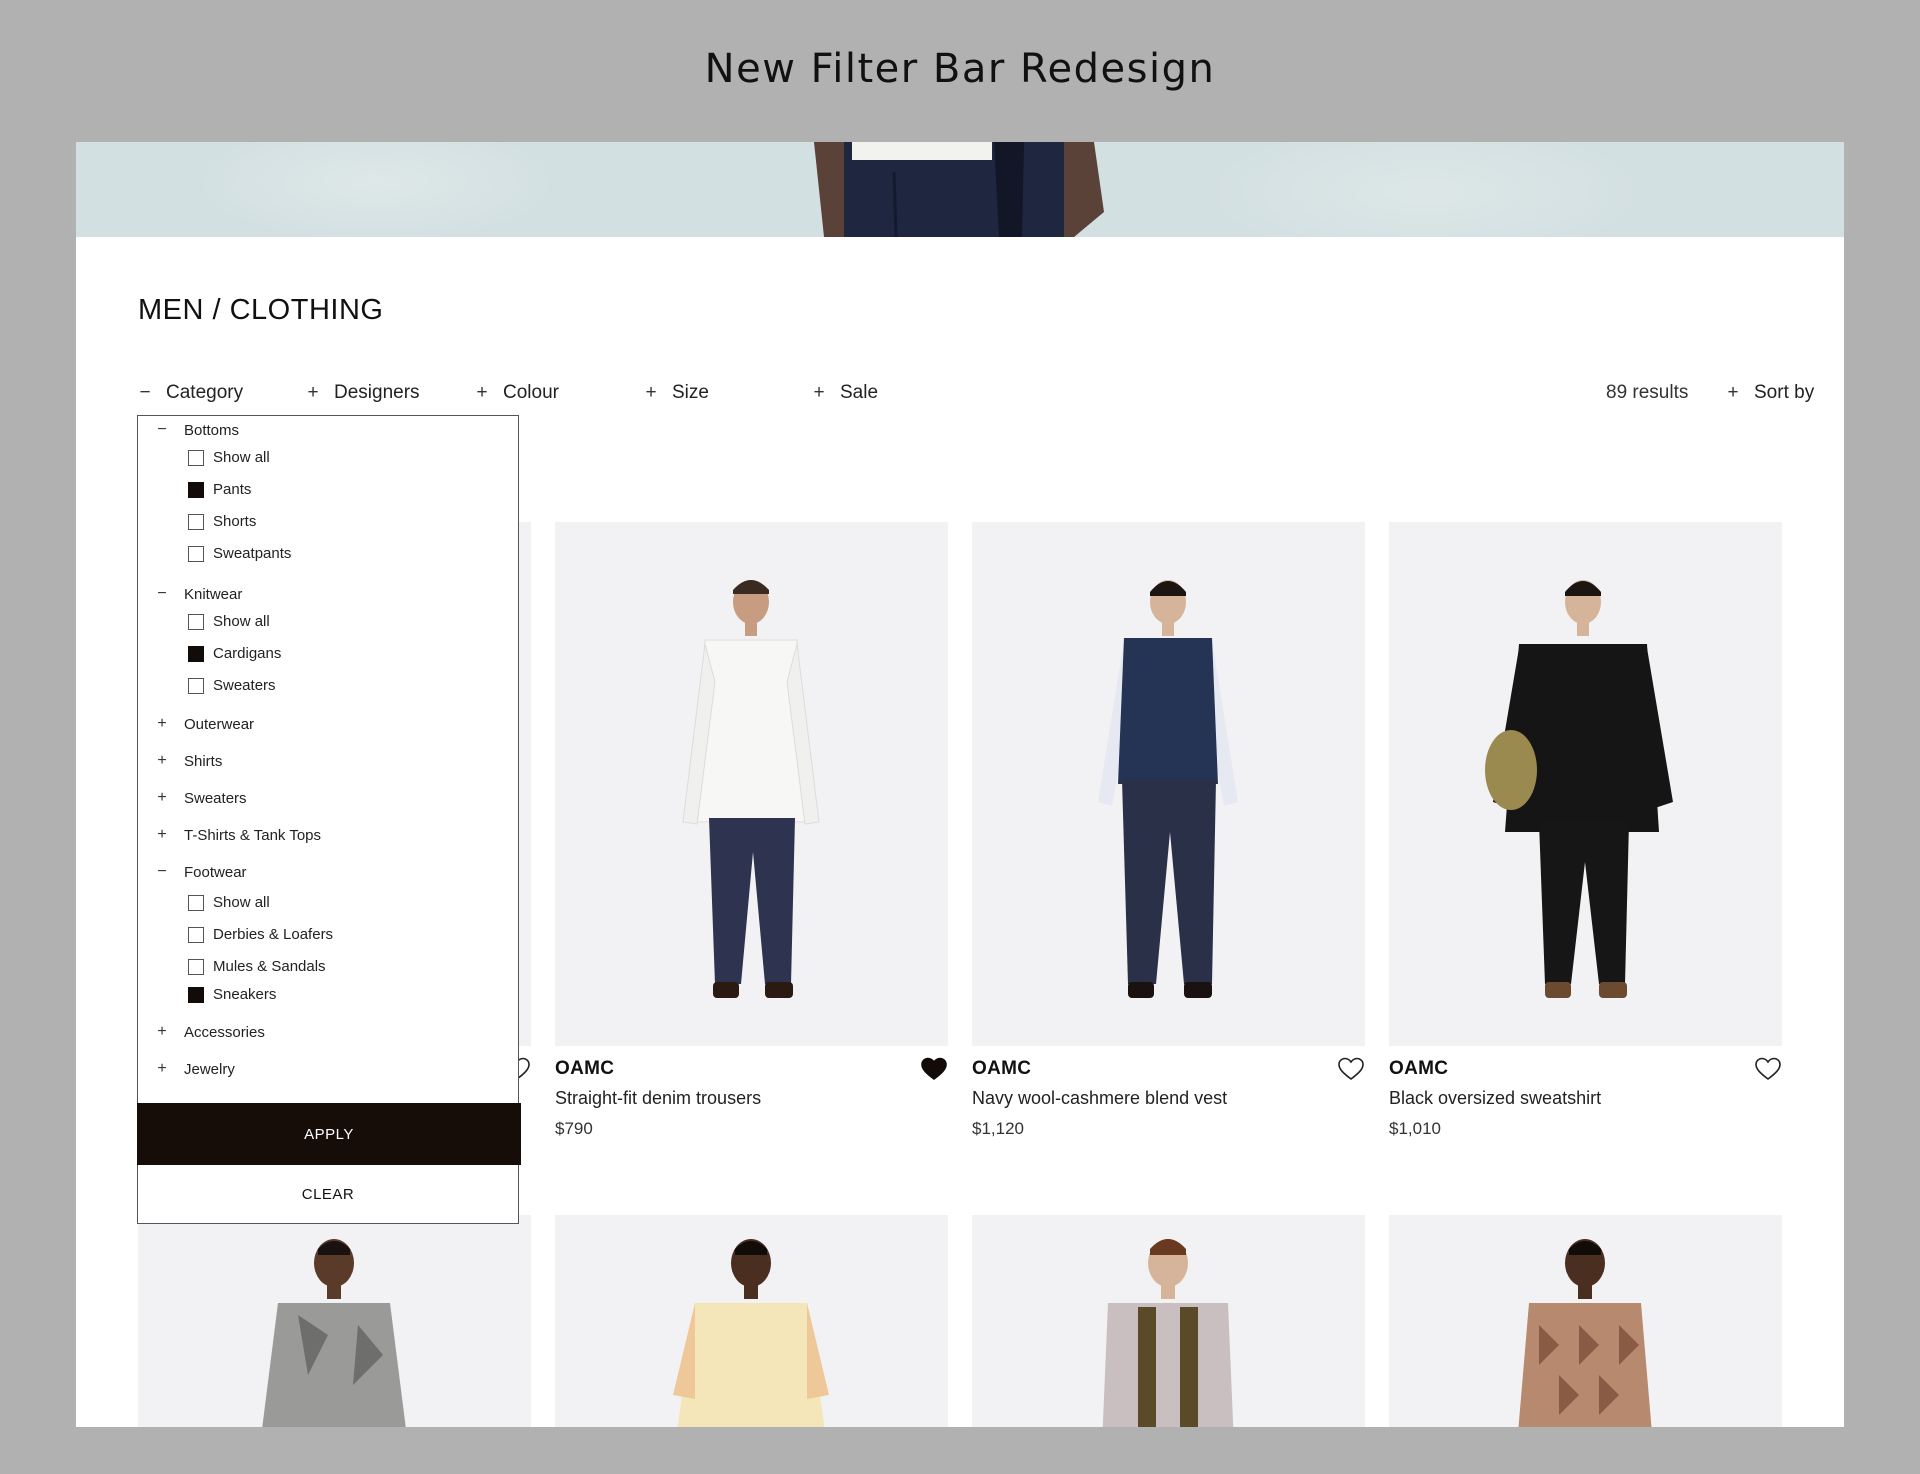 This screenshot has height=1474, width=1920. What do you see at coordinates (1647, 392) in the screenshot?
I see `results-count: 89 results` at bounding box center [1647, 392].